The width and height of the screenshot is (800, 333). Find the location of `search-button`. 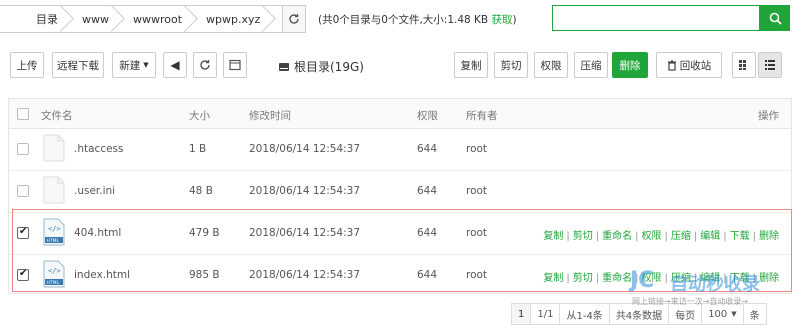

search-button is located at coordinates (775, 18).